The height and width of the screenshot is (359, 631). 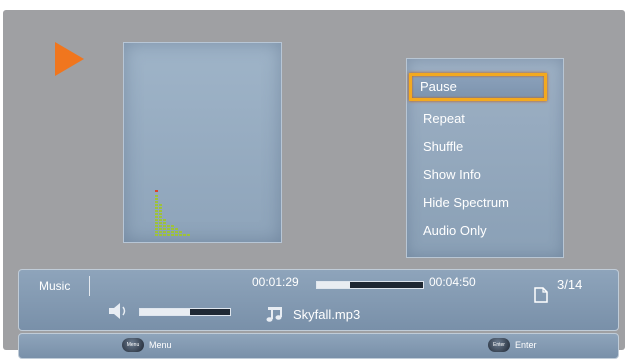 What do you see at coordinates (444, 118) in the screenshot?
I see `menu-item-label: Repeat` at bounding box center [444, 118].